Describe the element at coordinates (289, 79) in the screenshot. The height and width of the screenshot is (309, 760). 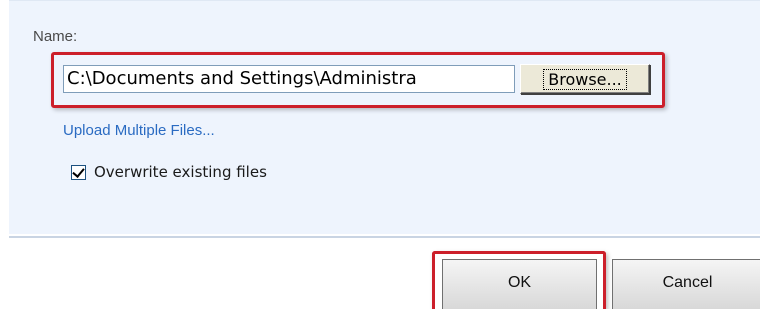
I see `file-path-input: C:\Documents and Settings\Administra` at that location.